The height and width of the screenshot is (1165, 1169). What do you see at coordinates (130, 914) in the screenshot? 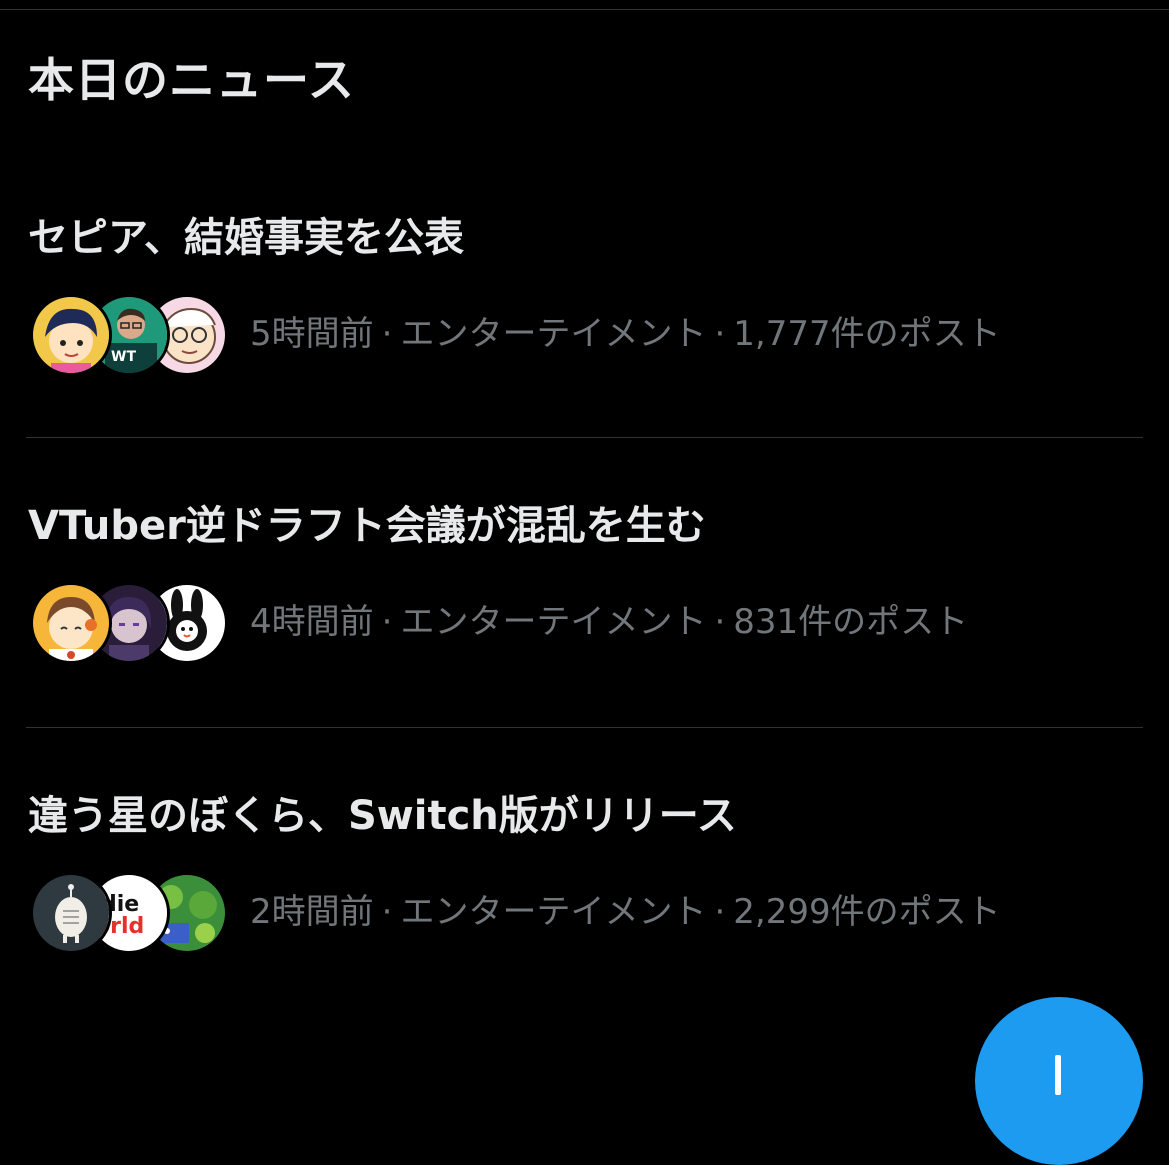
I see `avatar-stack: die orld` at bounding box center [130, 914].